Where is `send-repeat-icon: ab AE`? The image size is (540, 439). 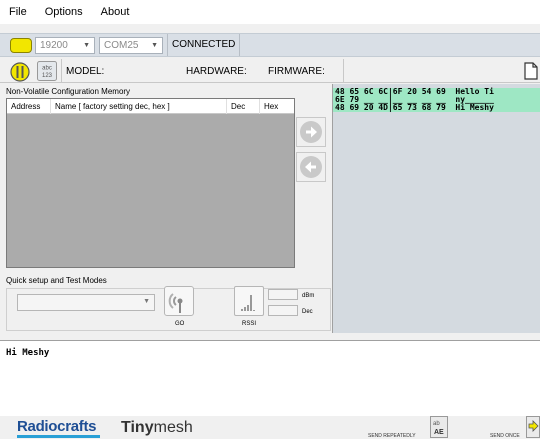 send-repeat-icon: ab AE is located at coordinates (438, 428).